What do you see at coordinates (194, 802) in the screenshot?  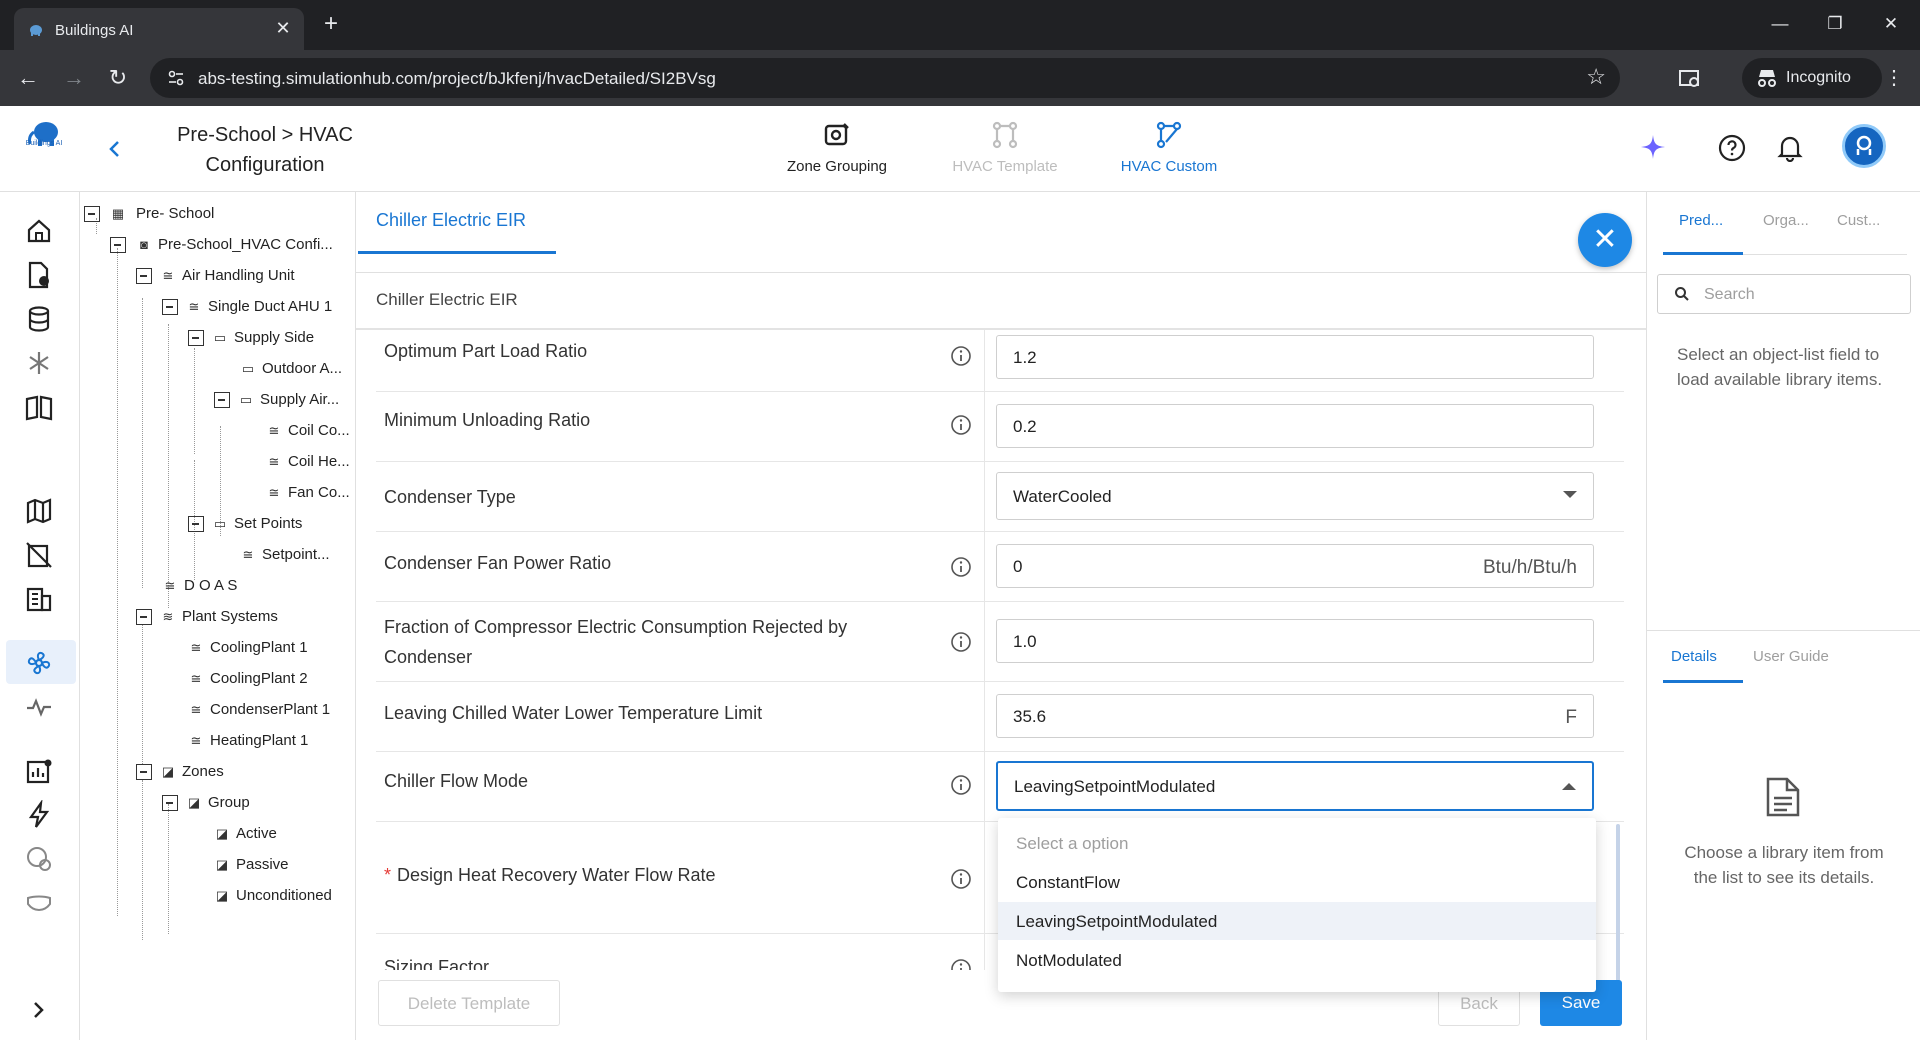 I see `zone-icon: ◪` at bounding box center [194, 802].